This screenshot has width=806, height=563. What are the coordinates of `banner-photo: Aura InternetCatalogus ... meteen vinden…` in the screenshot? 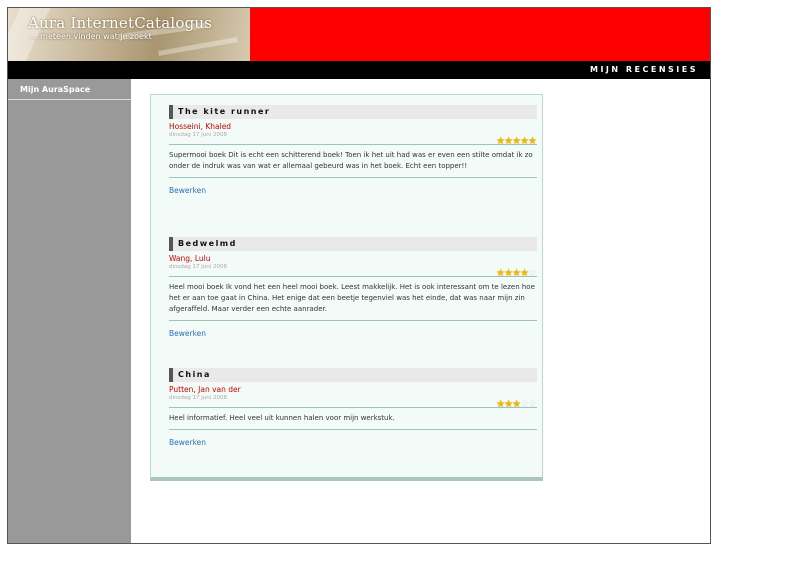 It's located at (129, 34).